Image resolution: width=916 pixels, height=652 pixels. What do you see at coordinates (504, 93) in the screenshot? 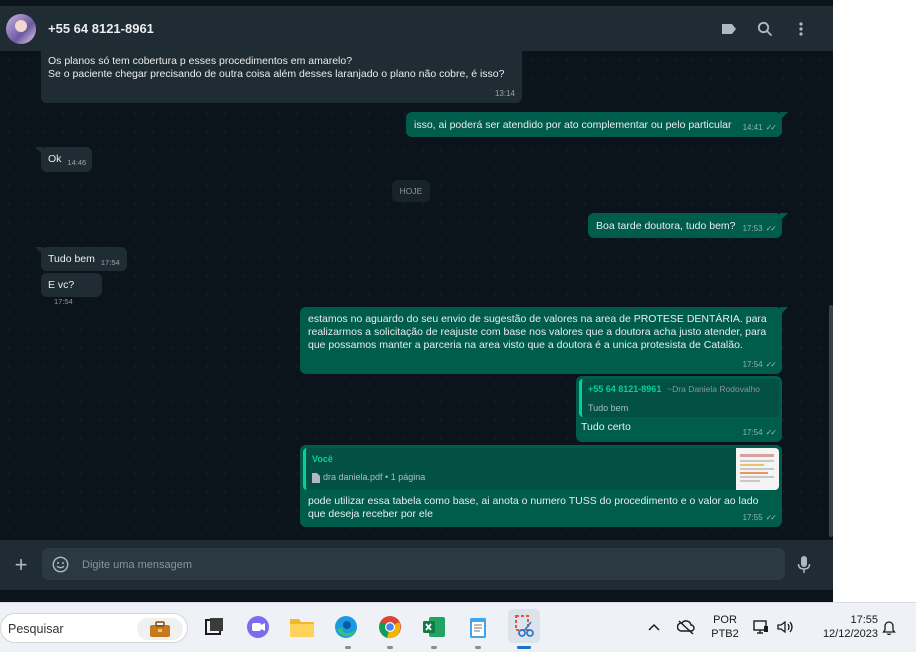
I see `message-time: 13:14` at bounding box center [504, 93].